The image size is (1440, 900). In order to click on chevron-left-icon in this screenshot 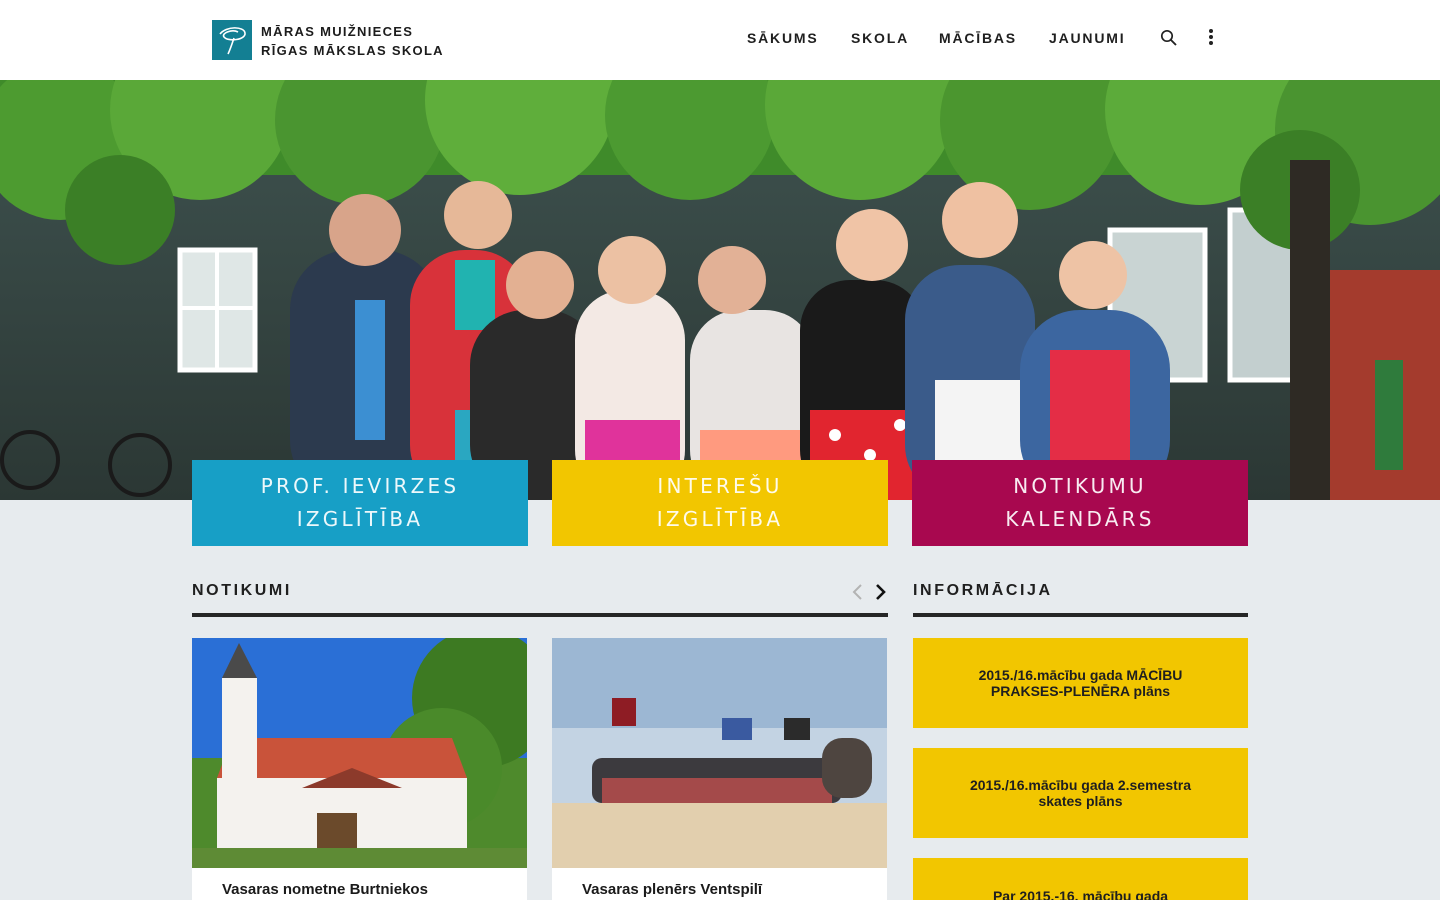, I will do `click(858, 592)`.